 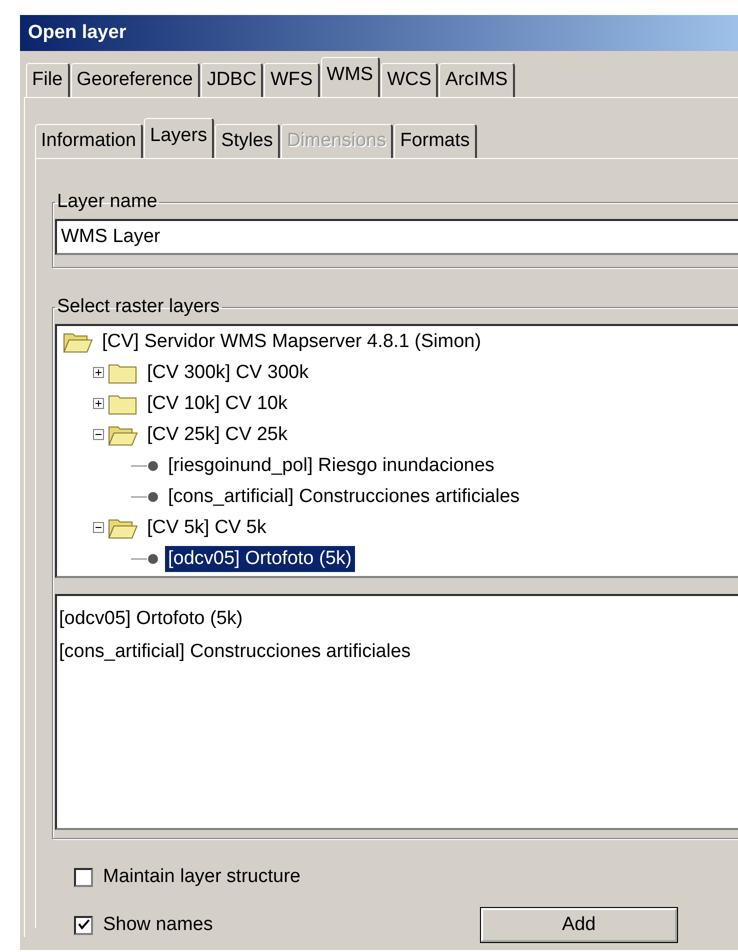 I want to click on check-icon, so click(x=84, y=925).